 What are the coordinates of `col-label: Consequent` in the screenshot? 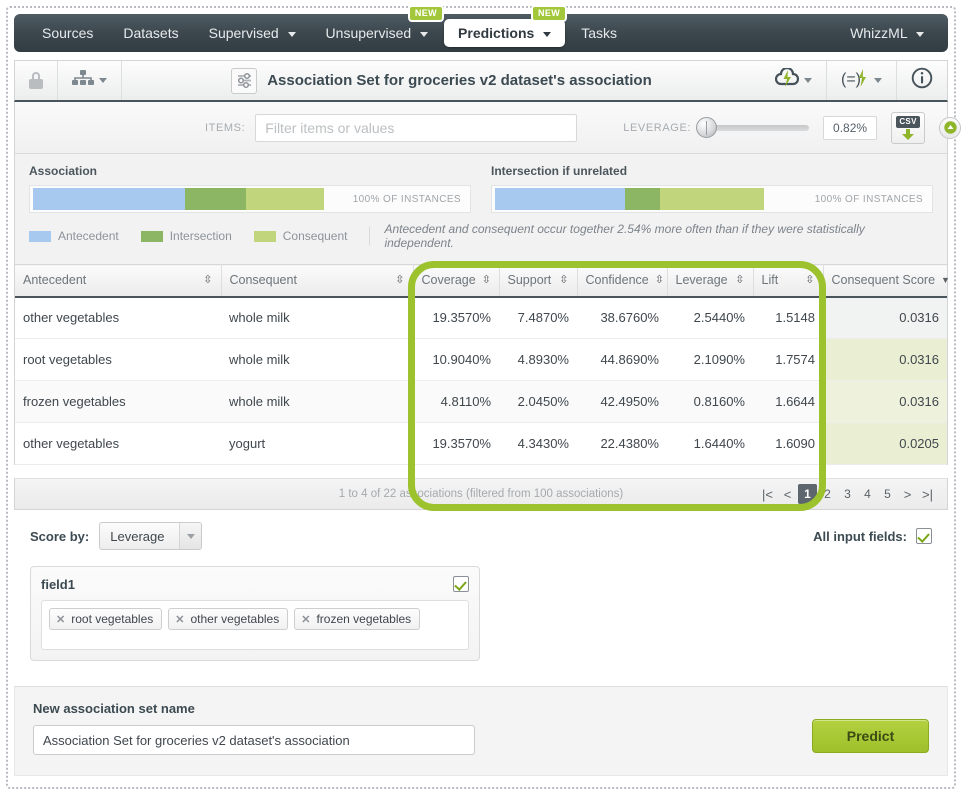 It's located at (263, 280).